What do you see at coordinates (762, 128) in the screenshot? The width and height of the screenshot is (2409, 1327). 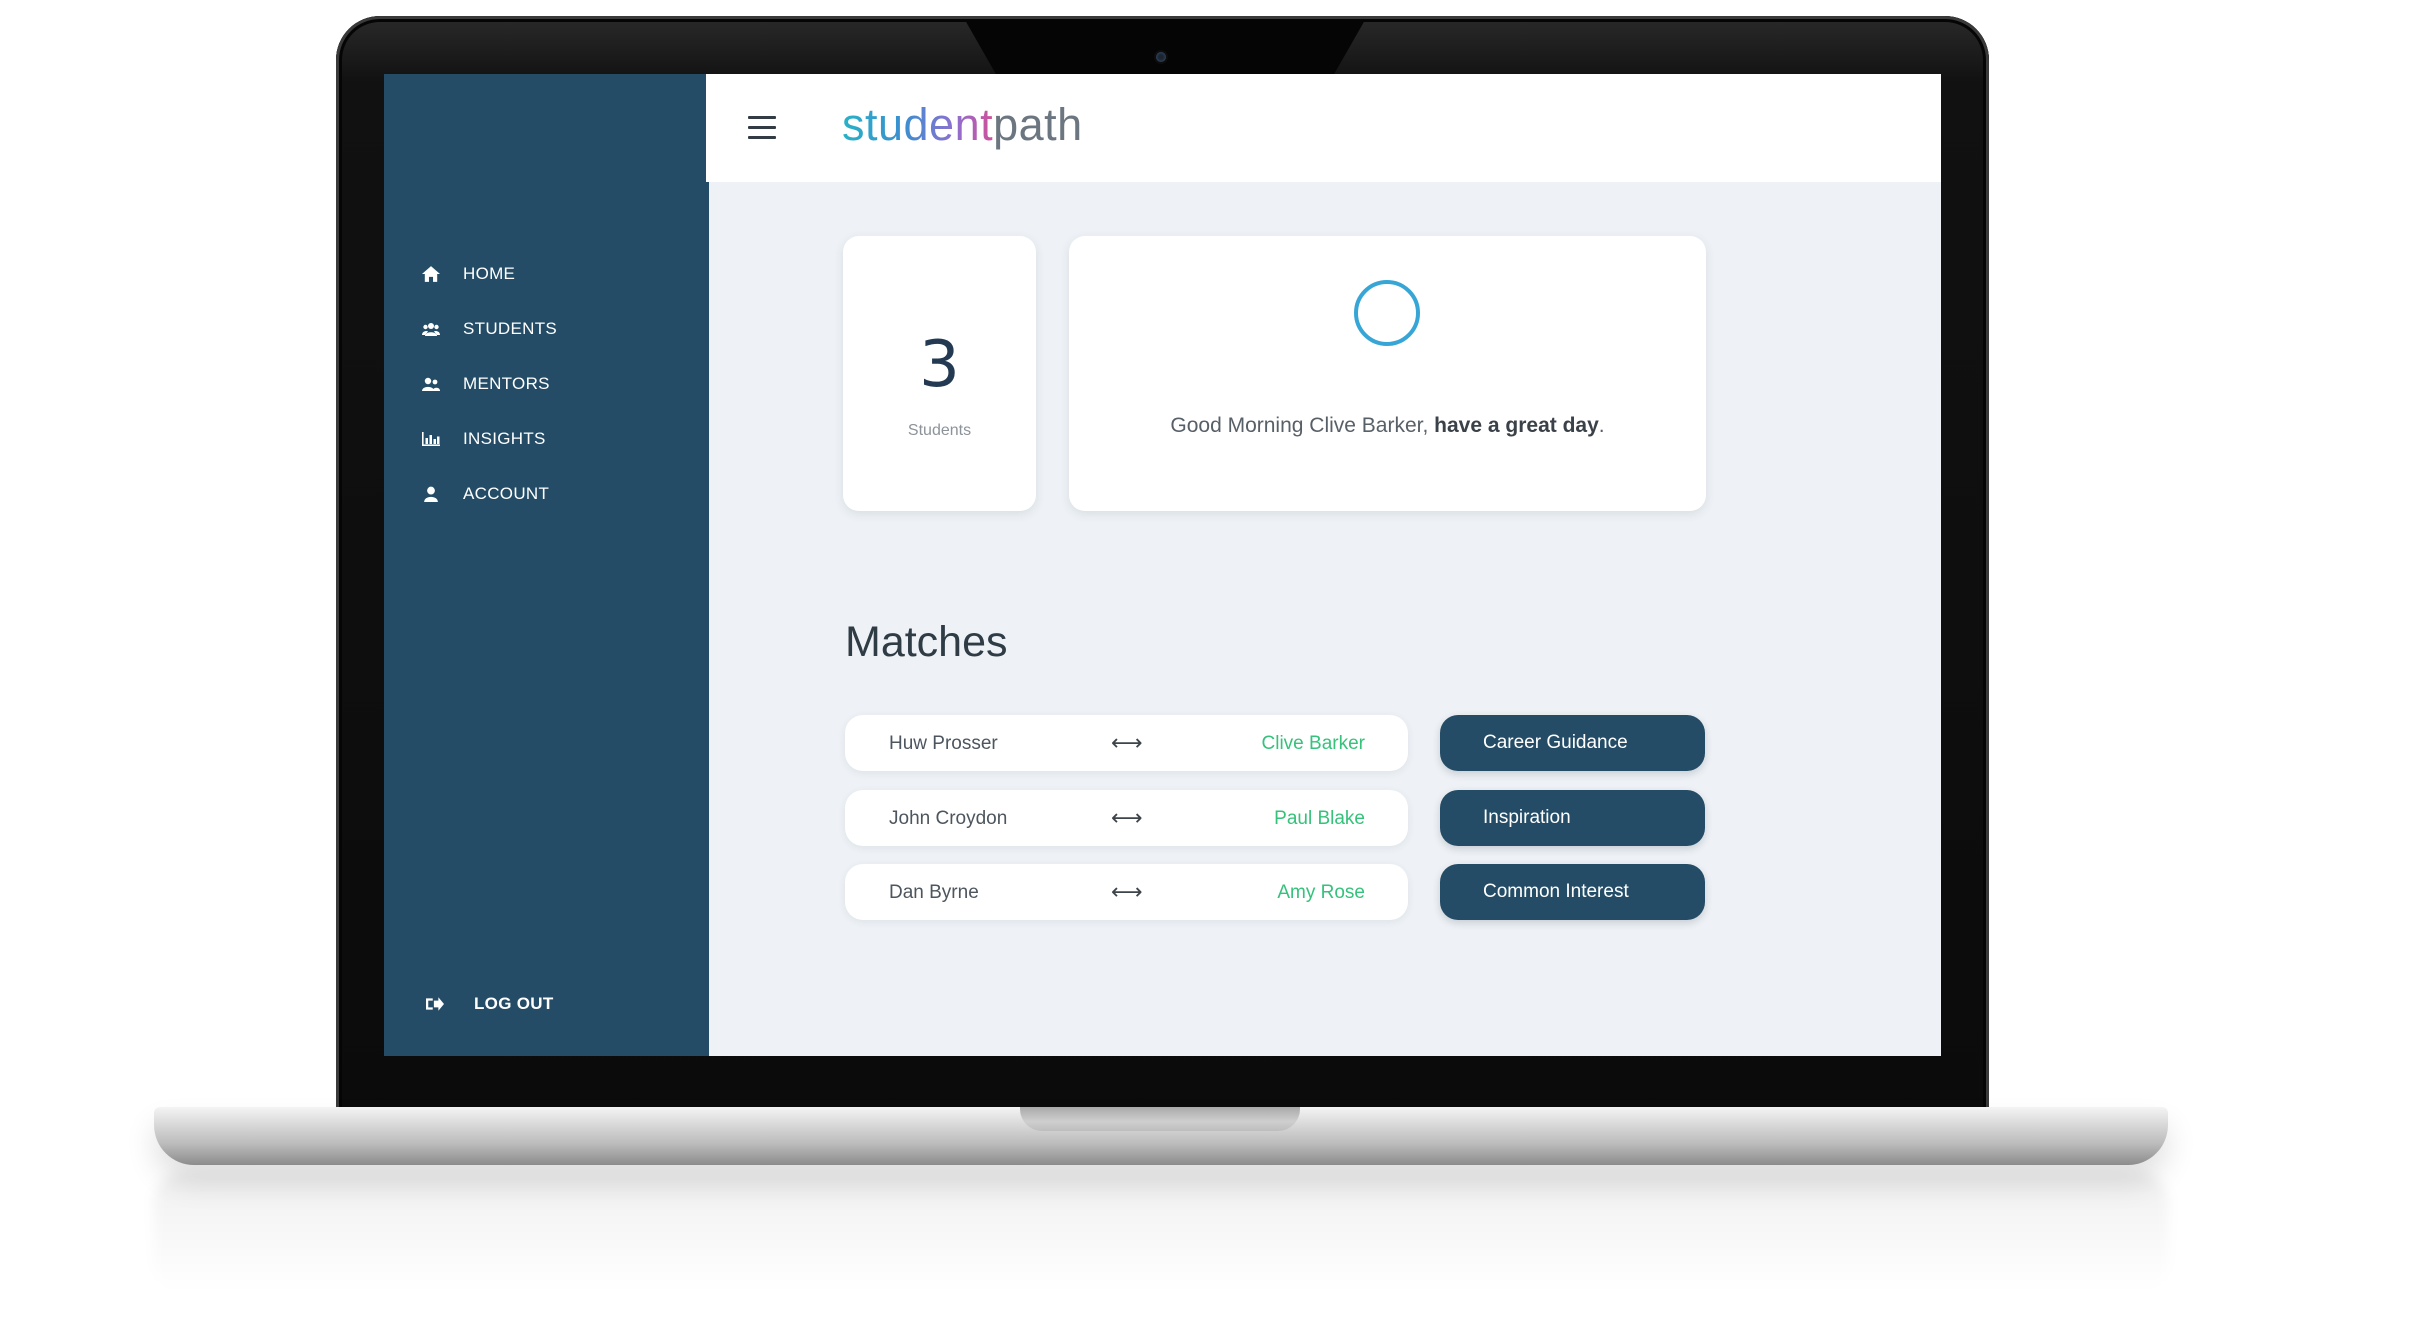 I see `hamburger-menu-icon` at bounding box center [762, 128].